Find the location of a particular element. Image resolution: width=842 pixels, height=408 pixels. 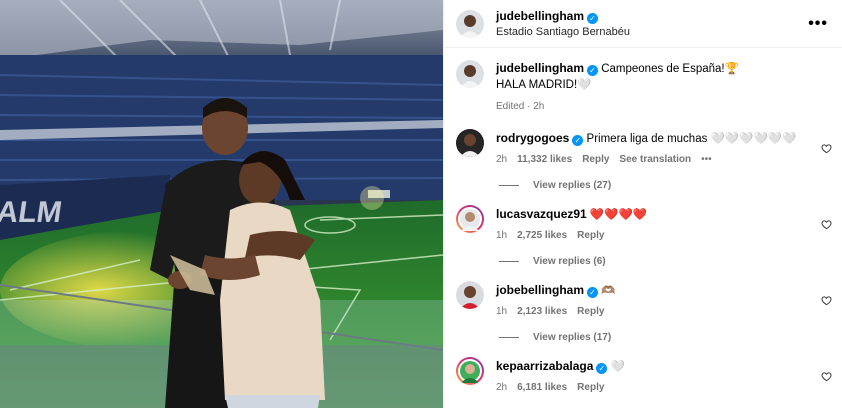

view-replies-label: View replies (27) is located at coordinates (572, 185).